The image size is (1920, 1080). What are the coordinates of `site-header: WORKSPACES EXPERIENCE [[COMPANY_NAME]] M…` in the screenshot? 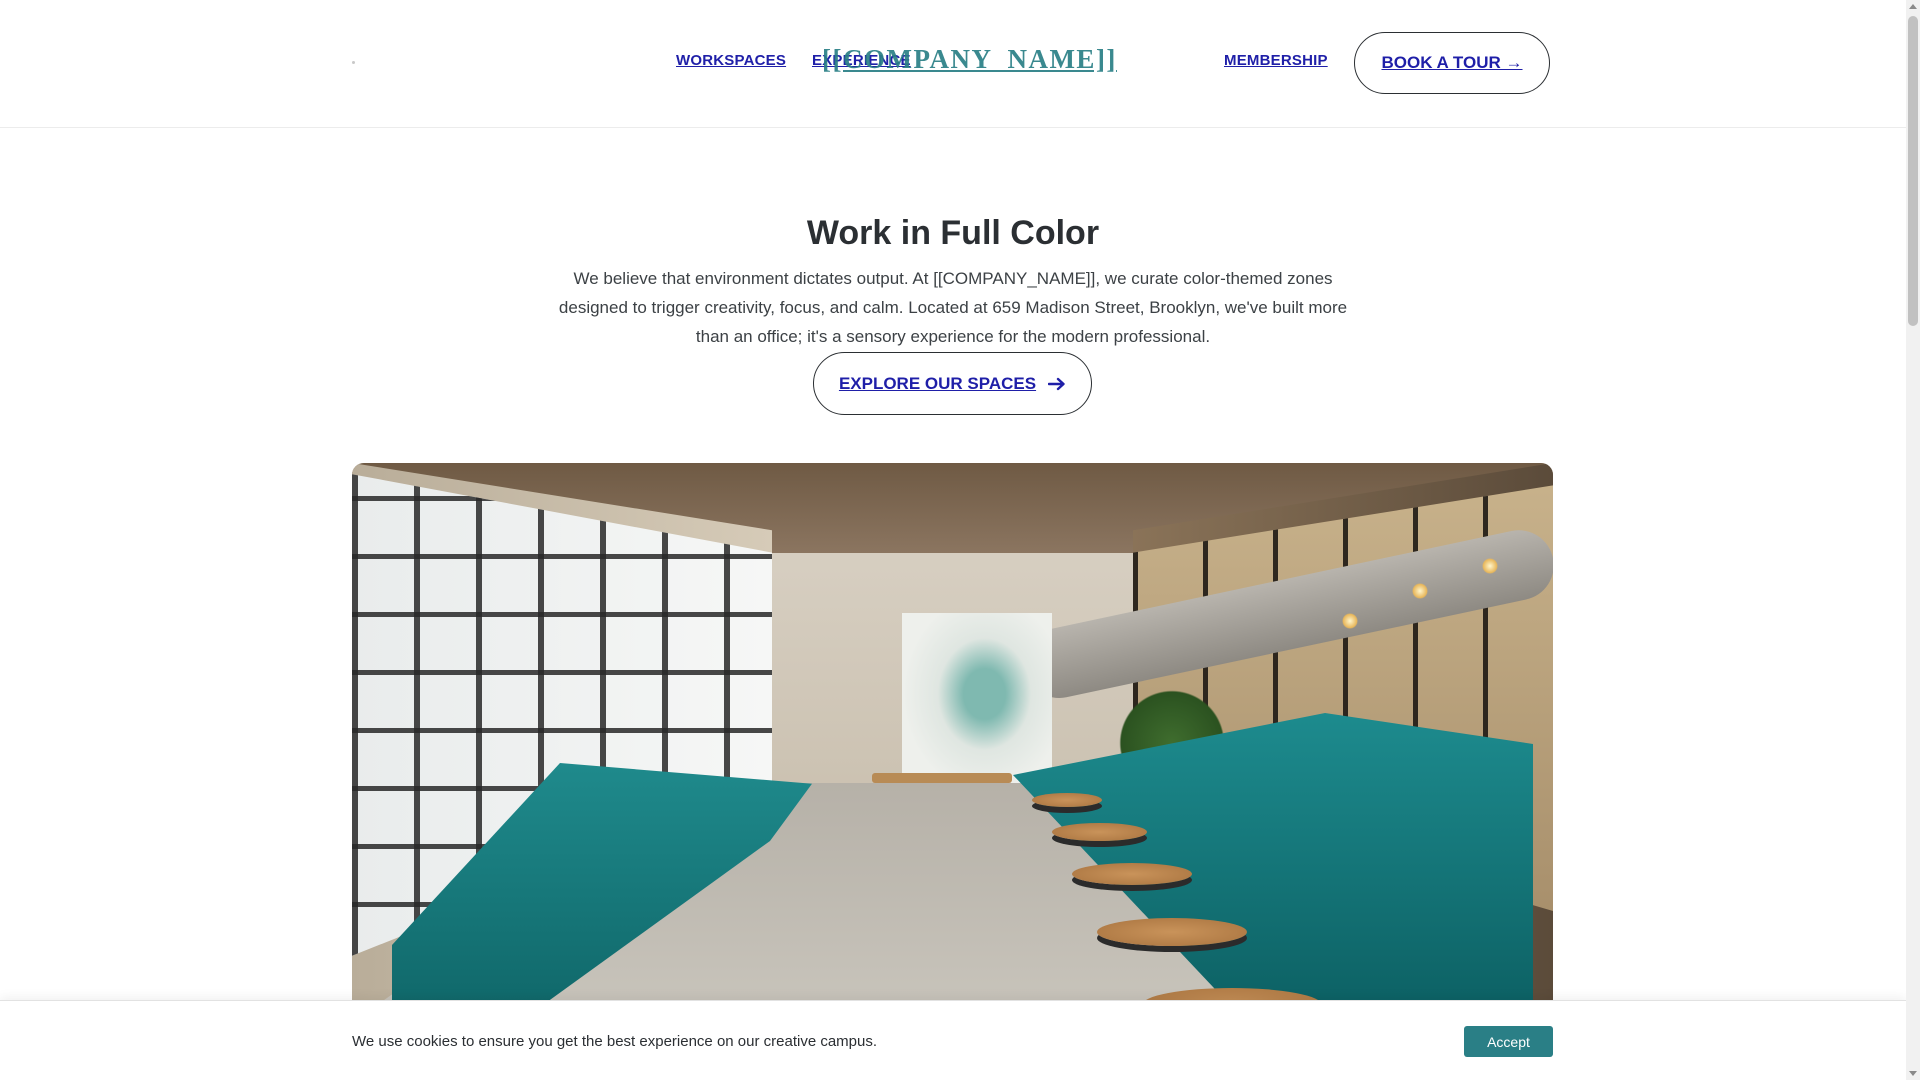 It's located at (953, 64).